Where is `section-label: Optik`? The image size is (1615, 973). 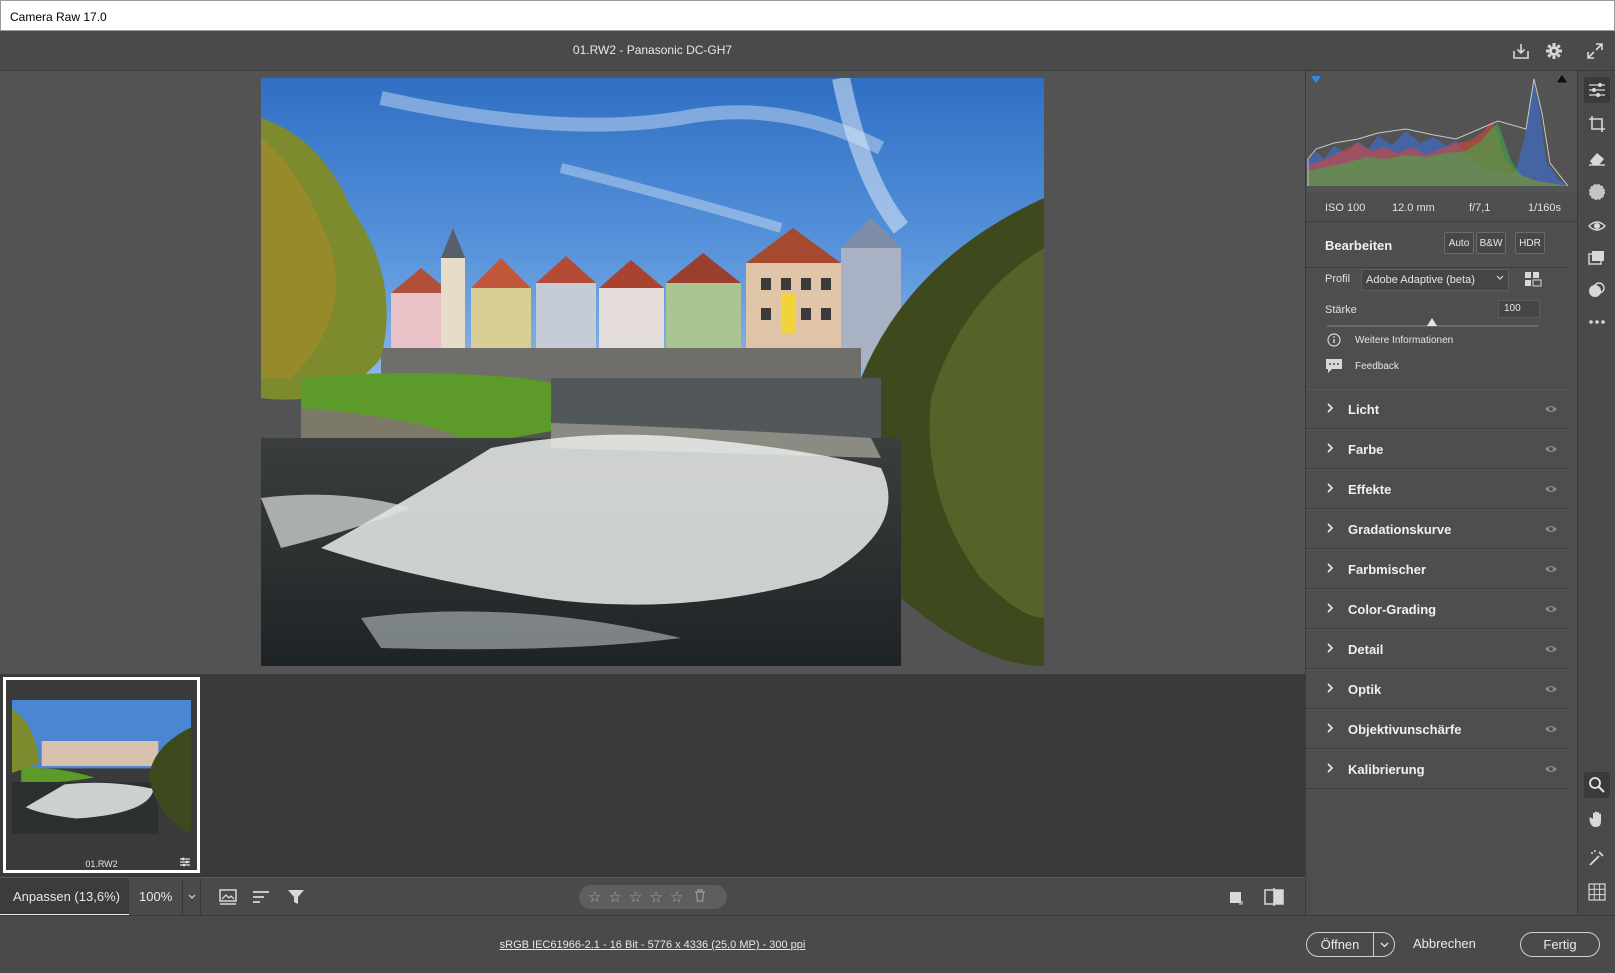 section-label: Optik is located at coordinates (1365, 689).